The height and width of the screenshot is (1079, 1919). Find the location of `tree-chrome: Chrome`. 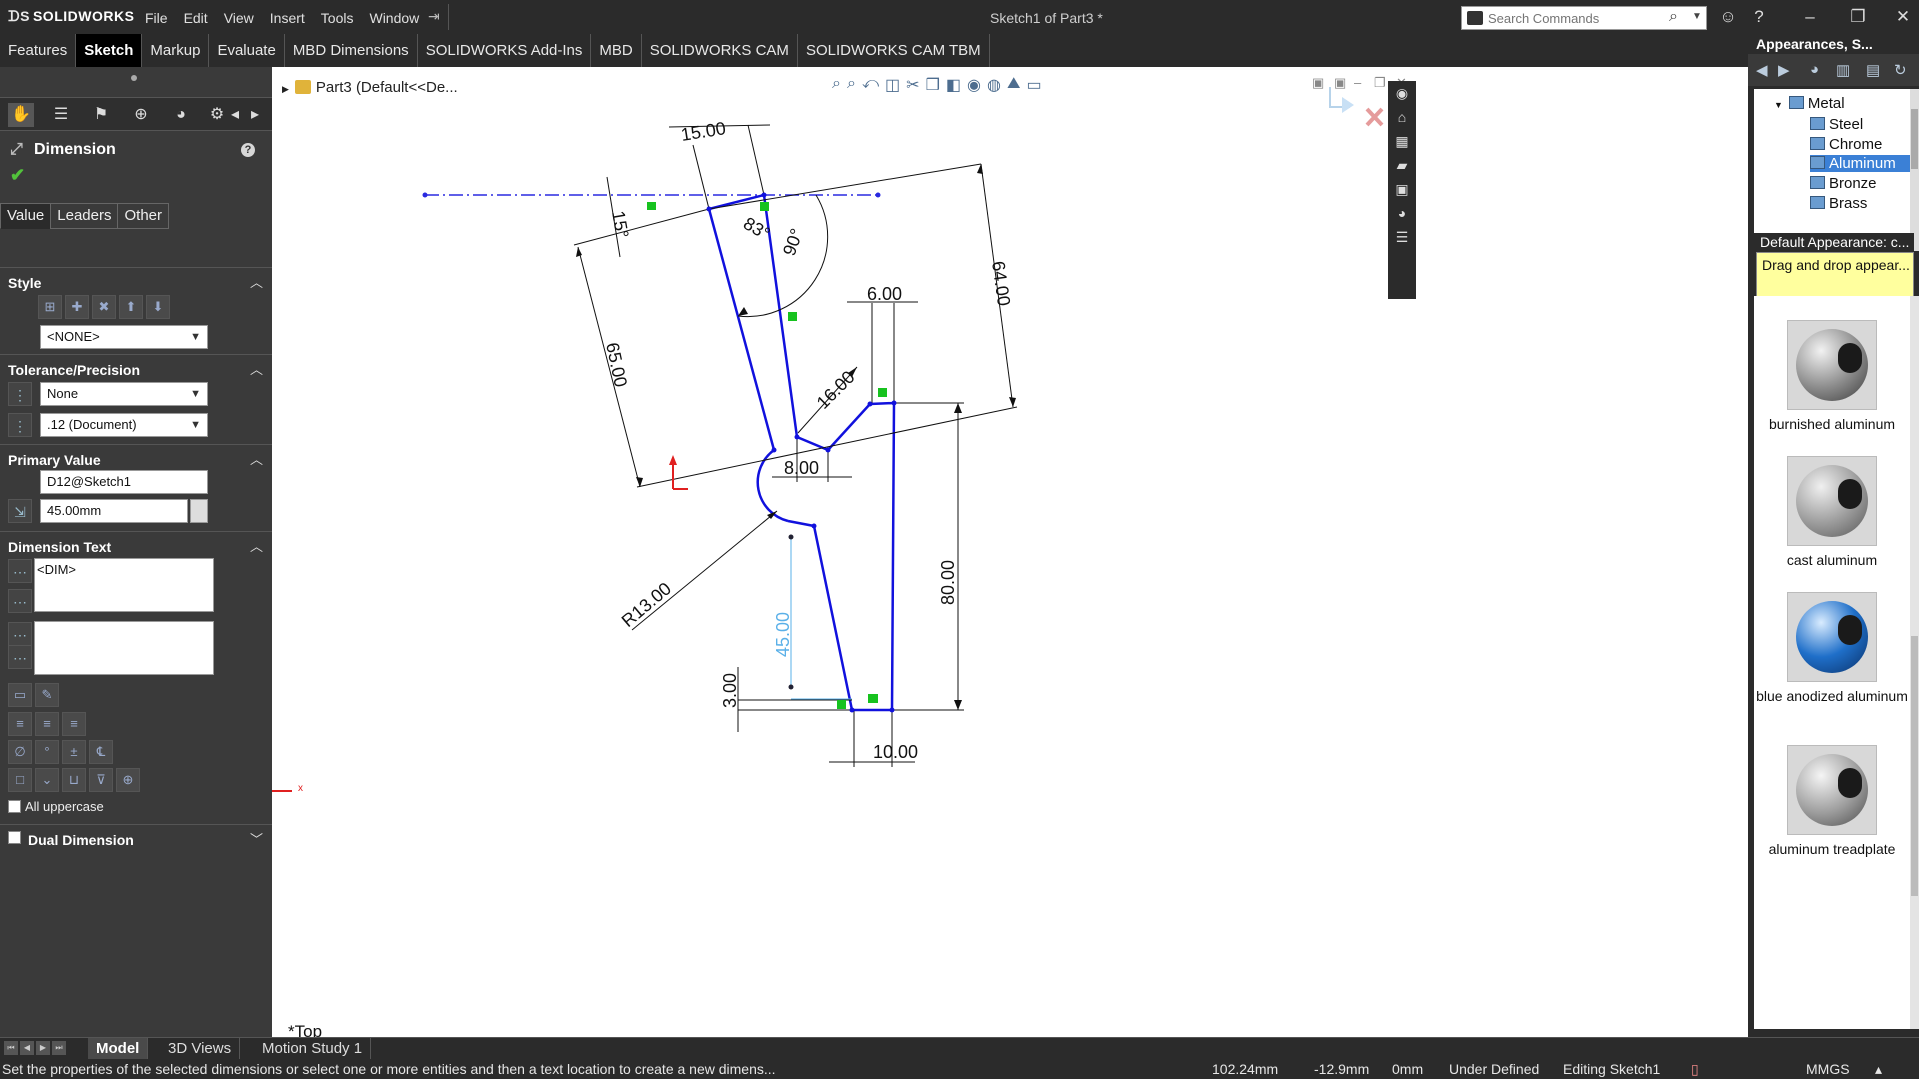

tree-chrome: Chrome is located at coordinates (1846, 144).